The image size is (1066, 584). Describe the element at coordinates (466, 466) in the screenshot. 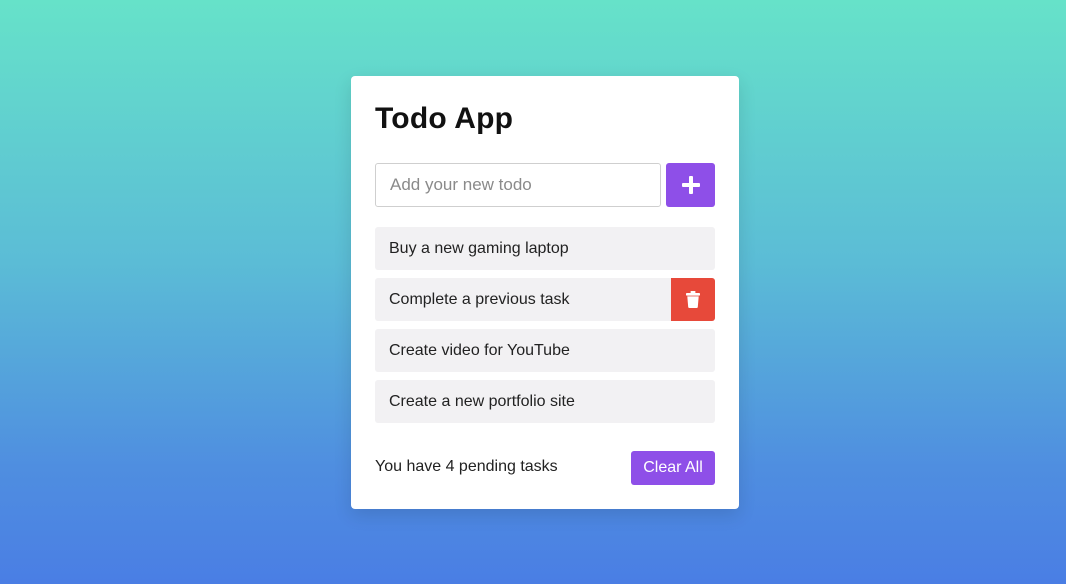

I see `pending-tasks-count: You have 4 pending tasks` at that location.